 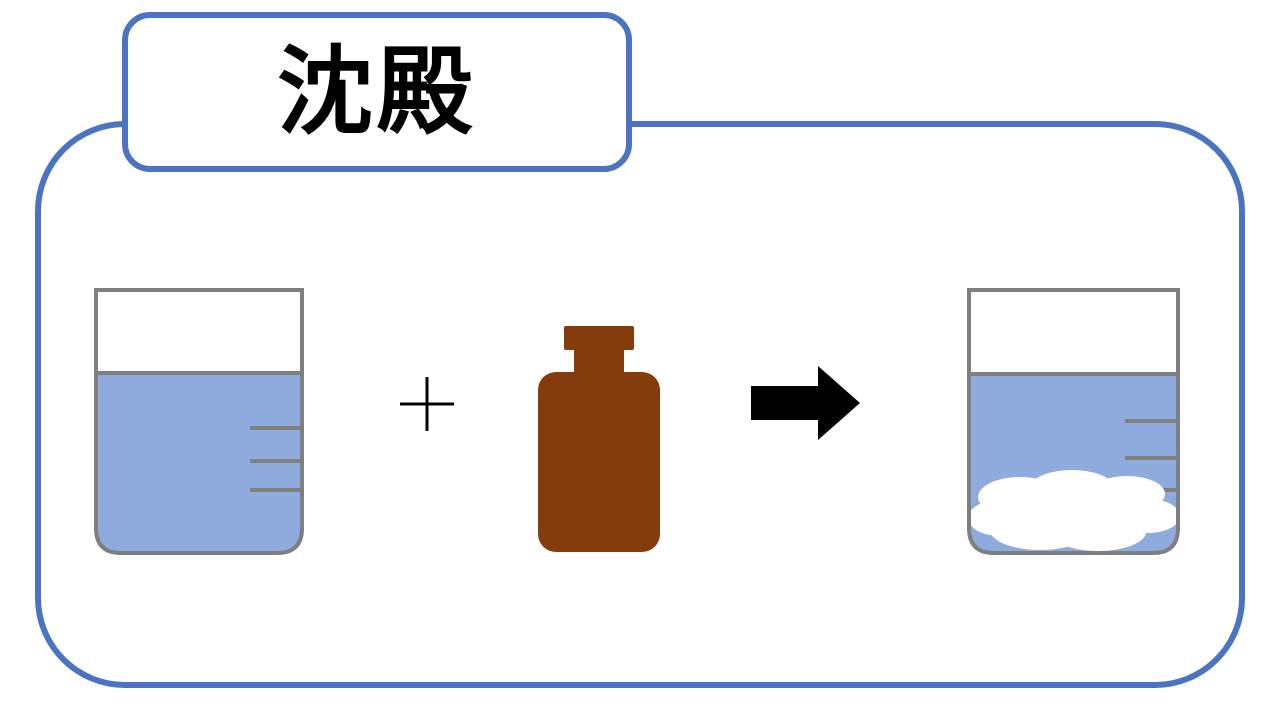 I want to click on left-beaker, so click(x=199, y=421).